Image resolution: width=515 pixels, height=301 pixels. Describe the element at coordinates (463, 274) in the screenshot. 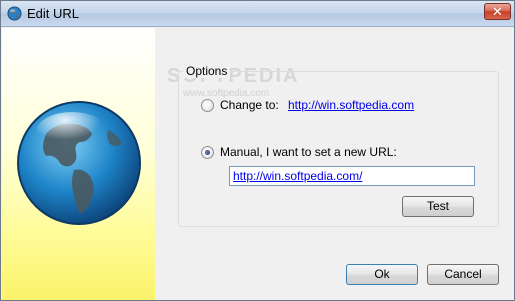

I see `cancel-button: Cancel` at that location.